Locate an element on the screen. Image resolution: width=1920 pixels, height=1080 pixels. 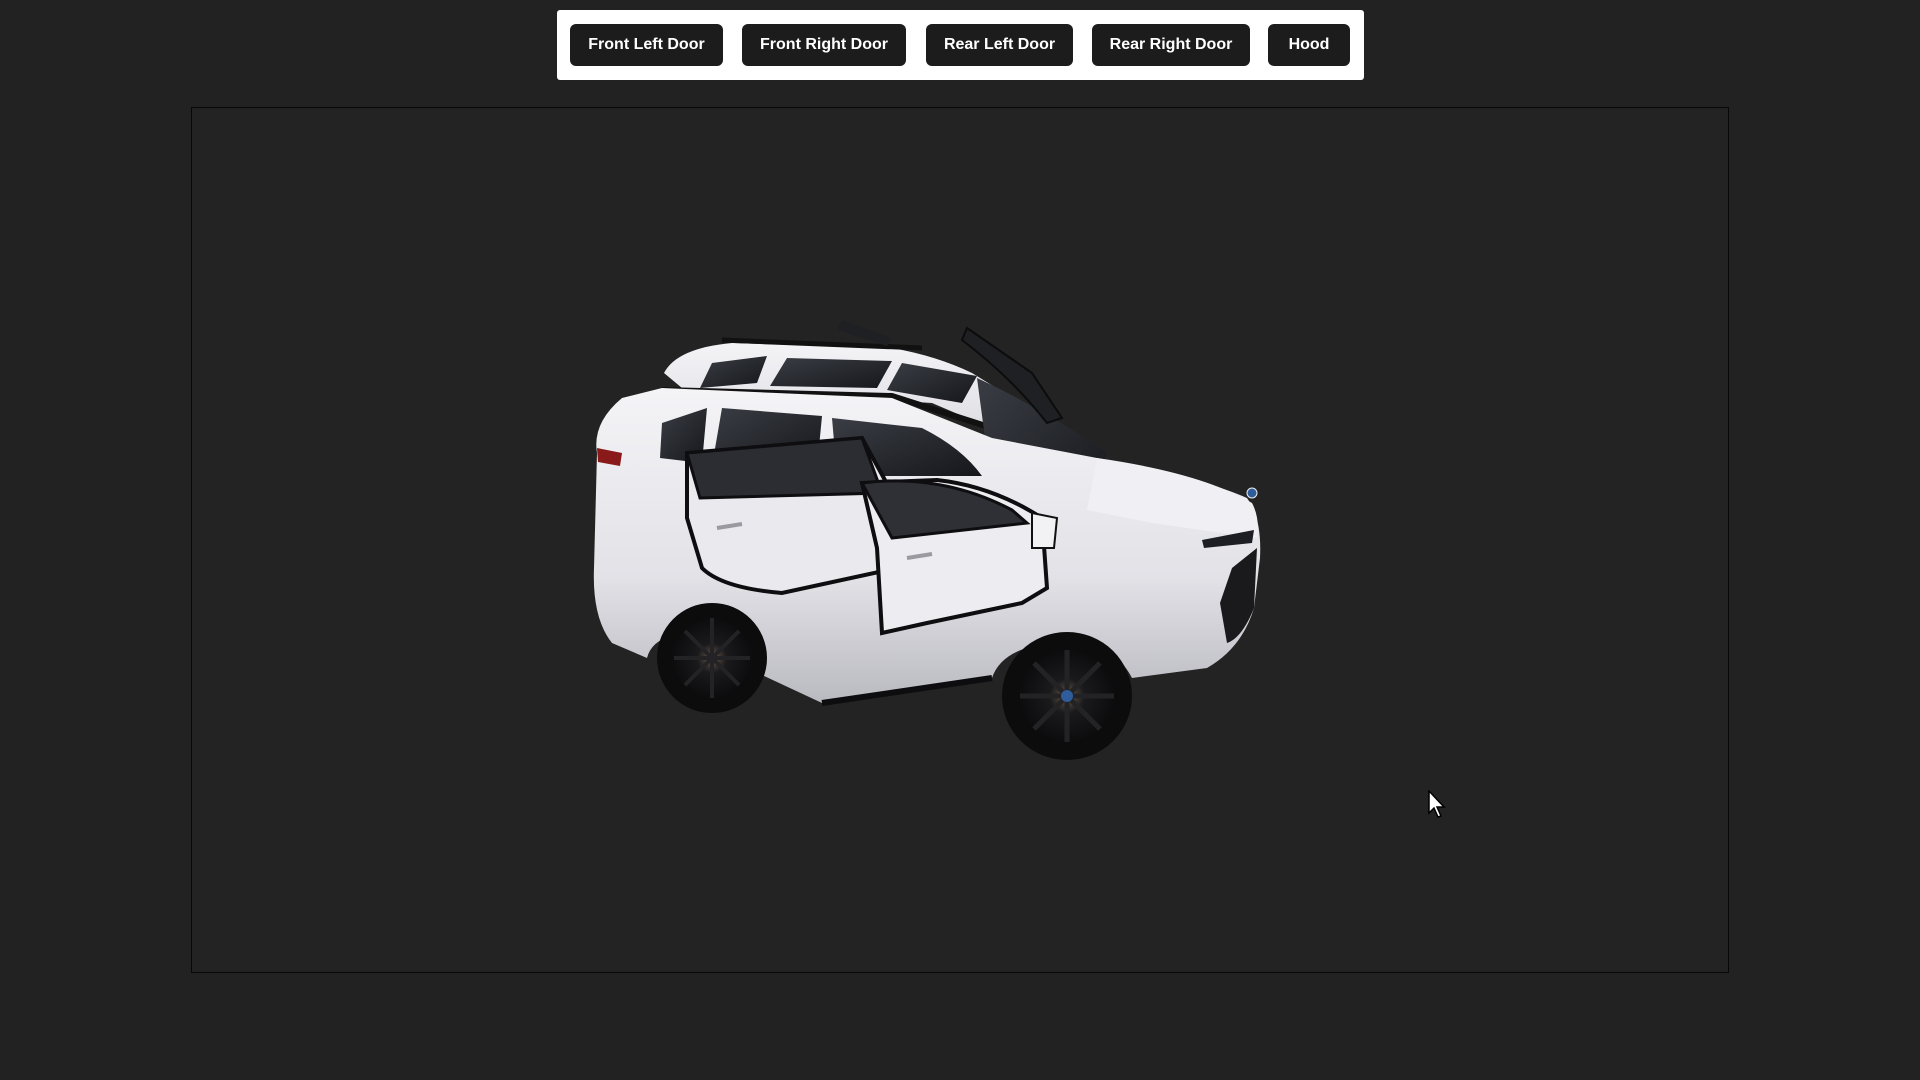
rear-right-door-button: Rear Right Door is located at coordinates (1171, 45).